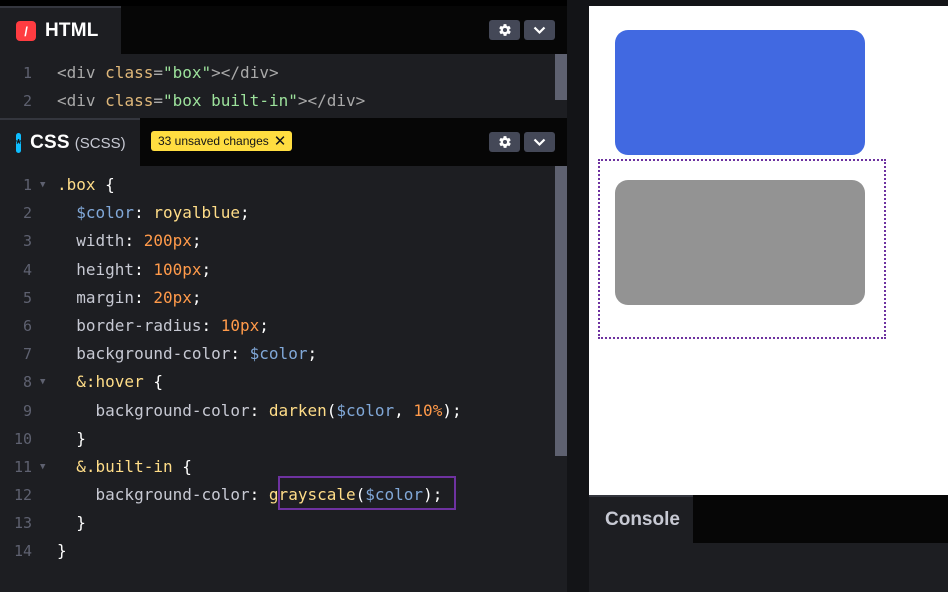 This screenshot has height=592, width=948. Describe the element at coordinates (428, 410) in the screenshot. I see `code-token: 10%` at that location.